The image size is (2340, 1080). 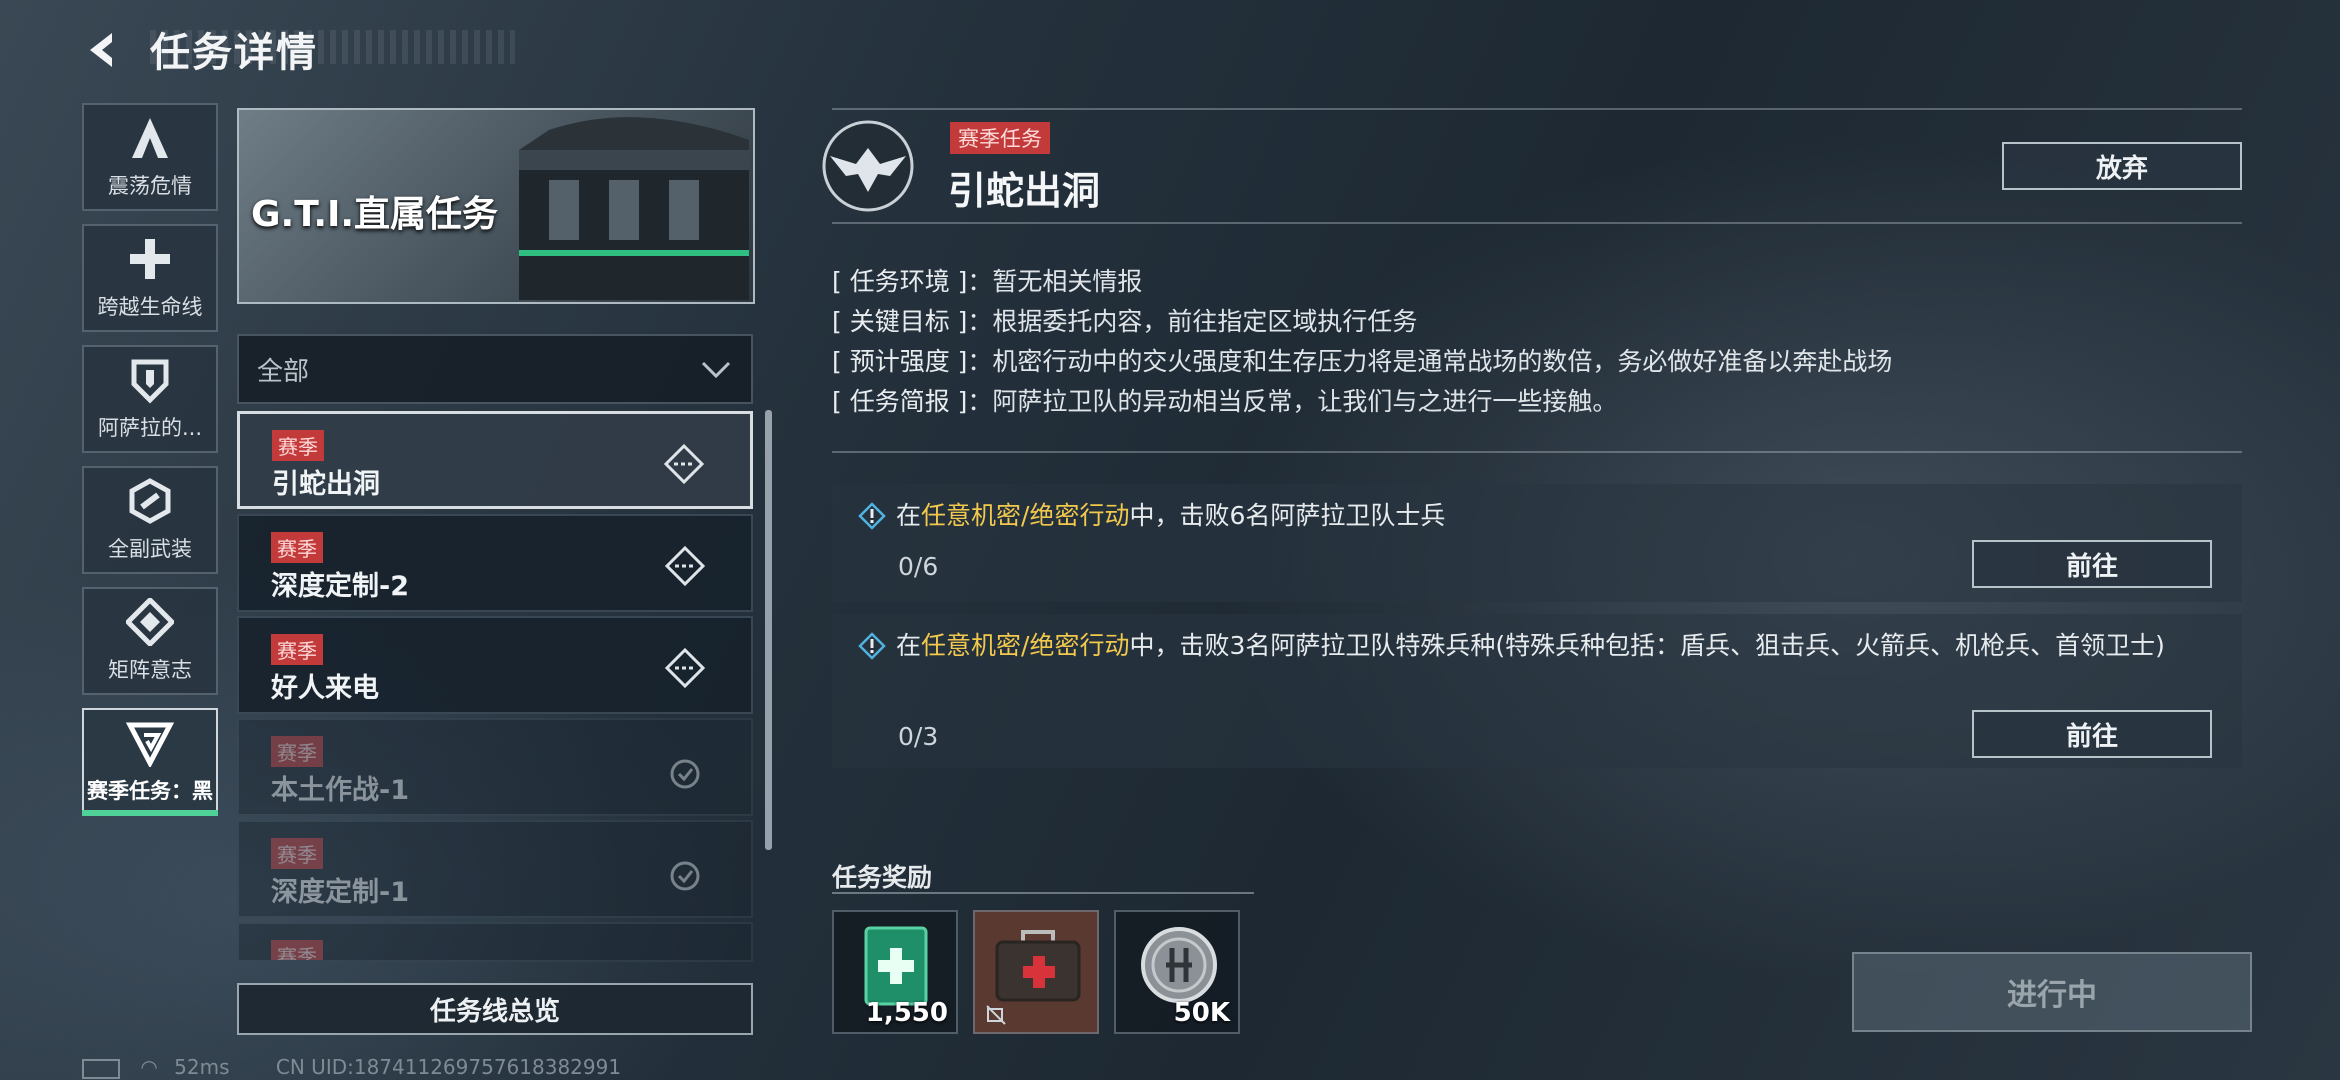 What do you see at coordinates (495, 460) in the screenshot?
I see `mission-list-item: 赛季 引蛇出洞` at bounding box center [495, 460].